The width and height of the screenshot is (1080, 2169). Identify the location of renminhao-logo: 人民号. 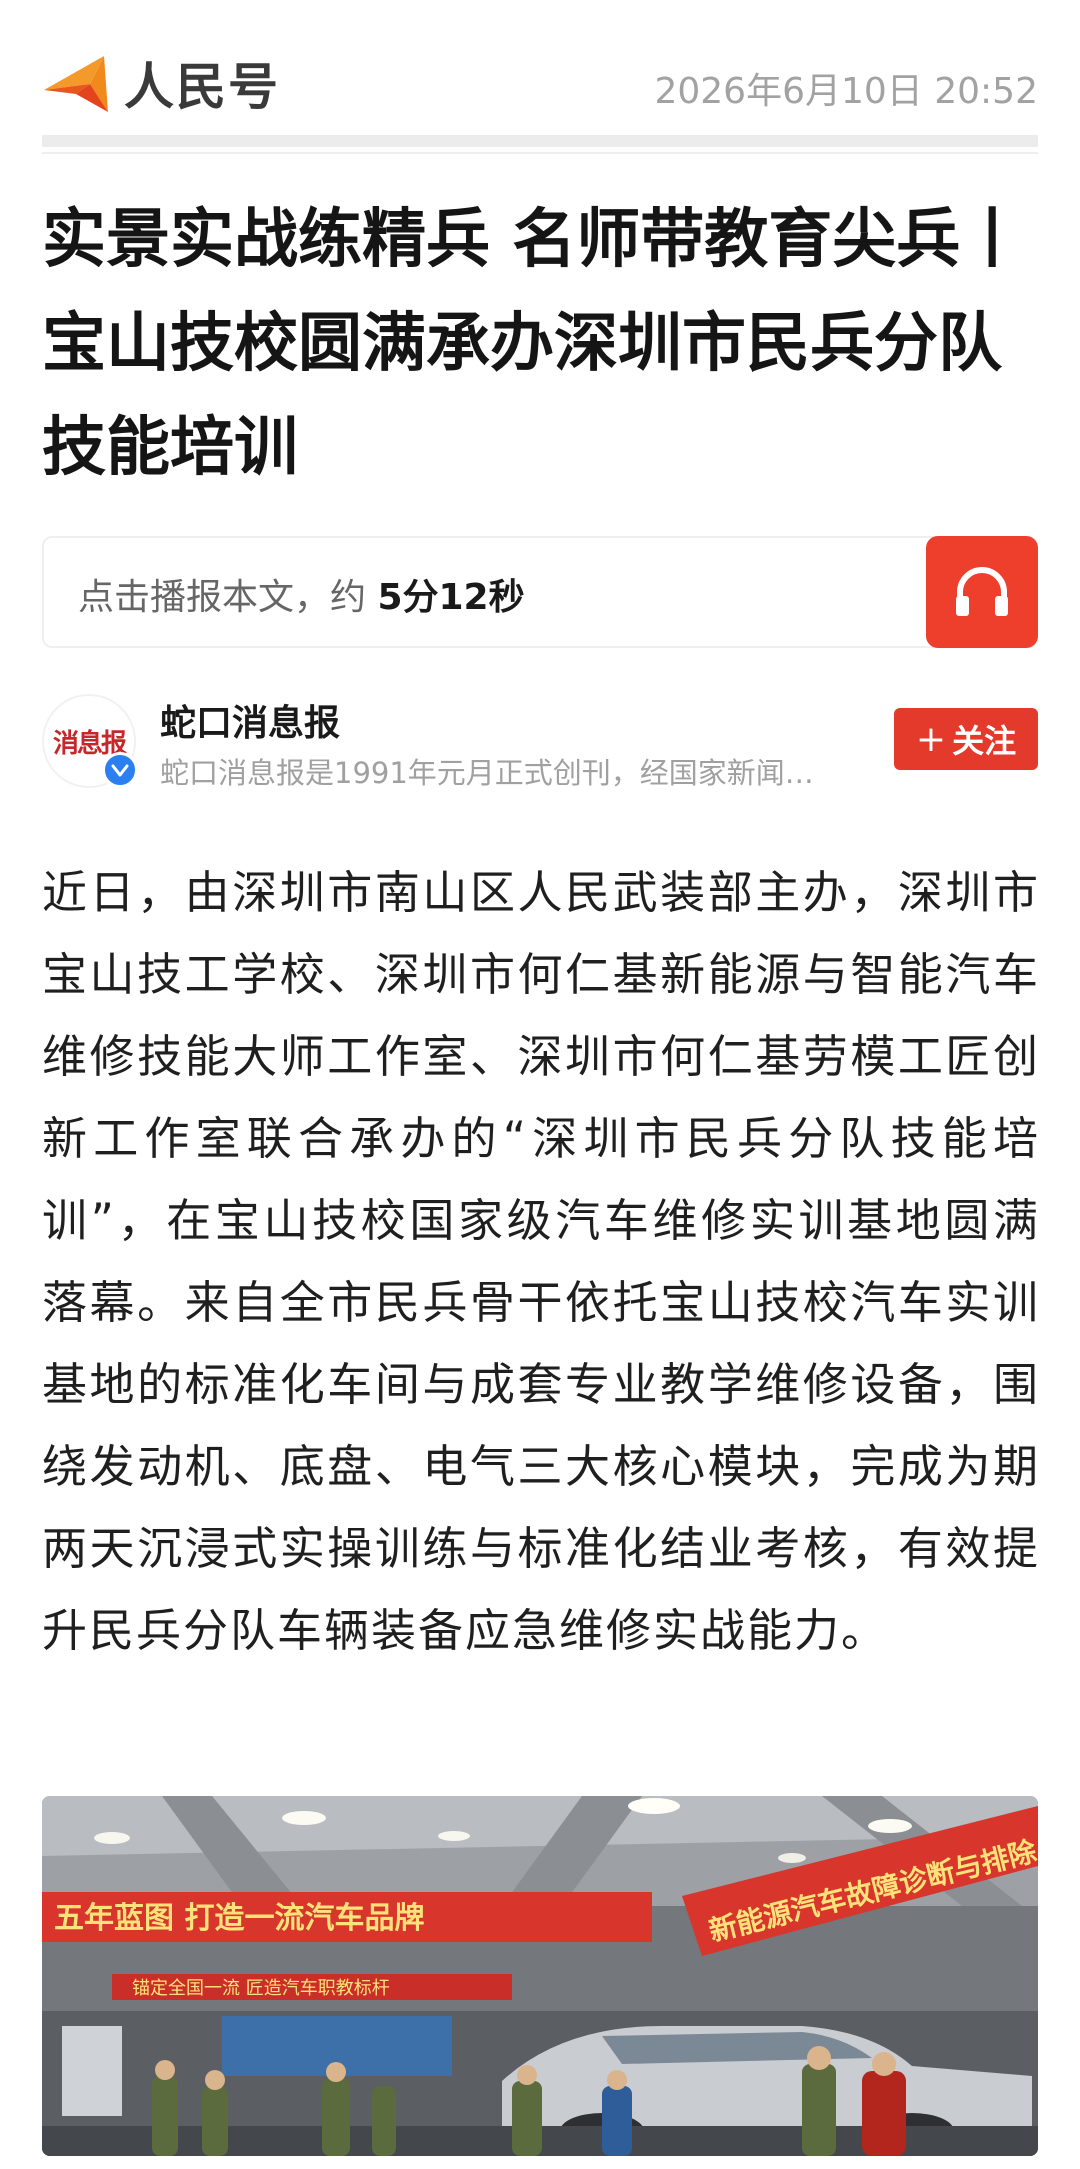
(161, 83).